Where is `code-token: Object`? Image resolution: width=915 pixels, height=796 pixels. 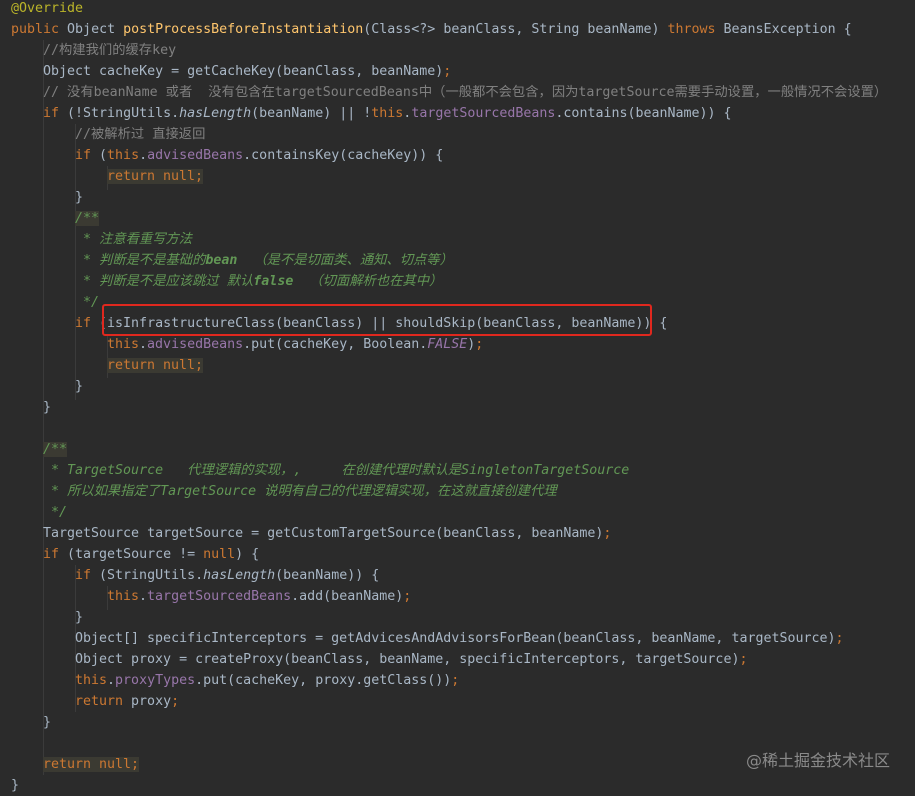 code-token: Object is located at coordinates (95, 29).